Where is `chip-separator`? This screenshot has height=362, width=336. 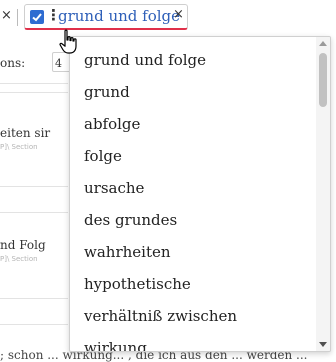 chip-separator is located at coordinates (17, 17).